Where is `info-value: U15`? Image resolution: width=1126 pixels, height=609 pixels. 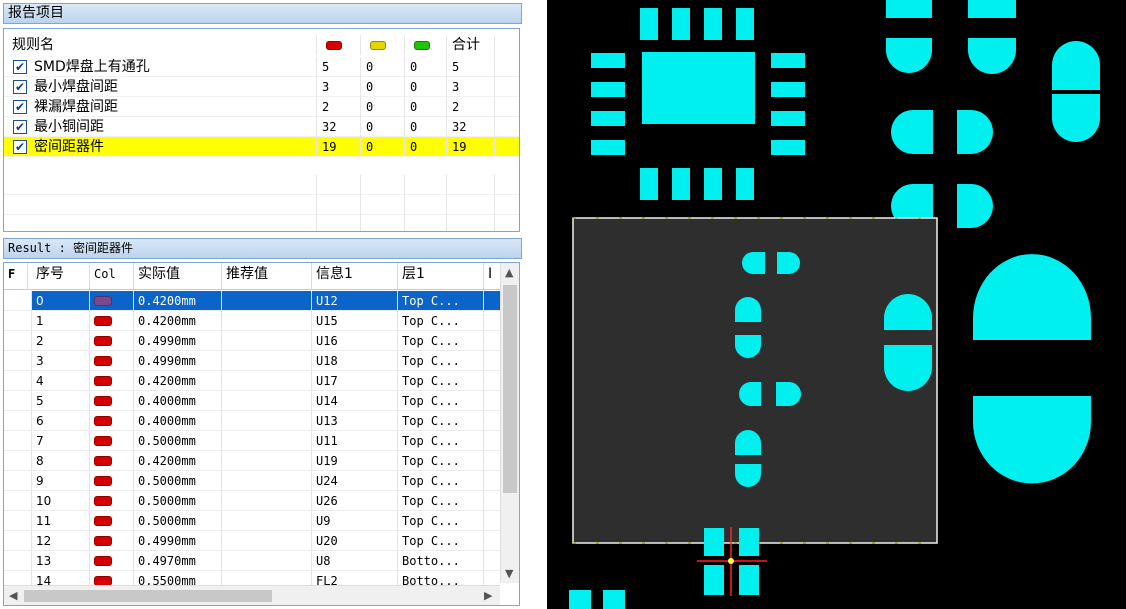 info-value: U15 is located at coordinates (355, 321).